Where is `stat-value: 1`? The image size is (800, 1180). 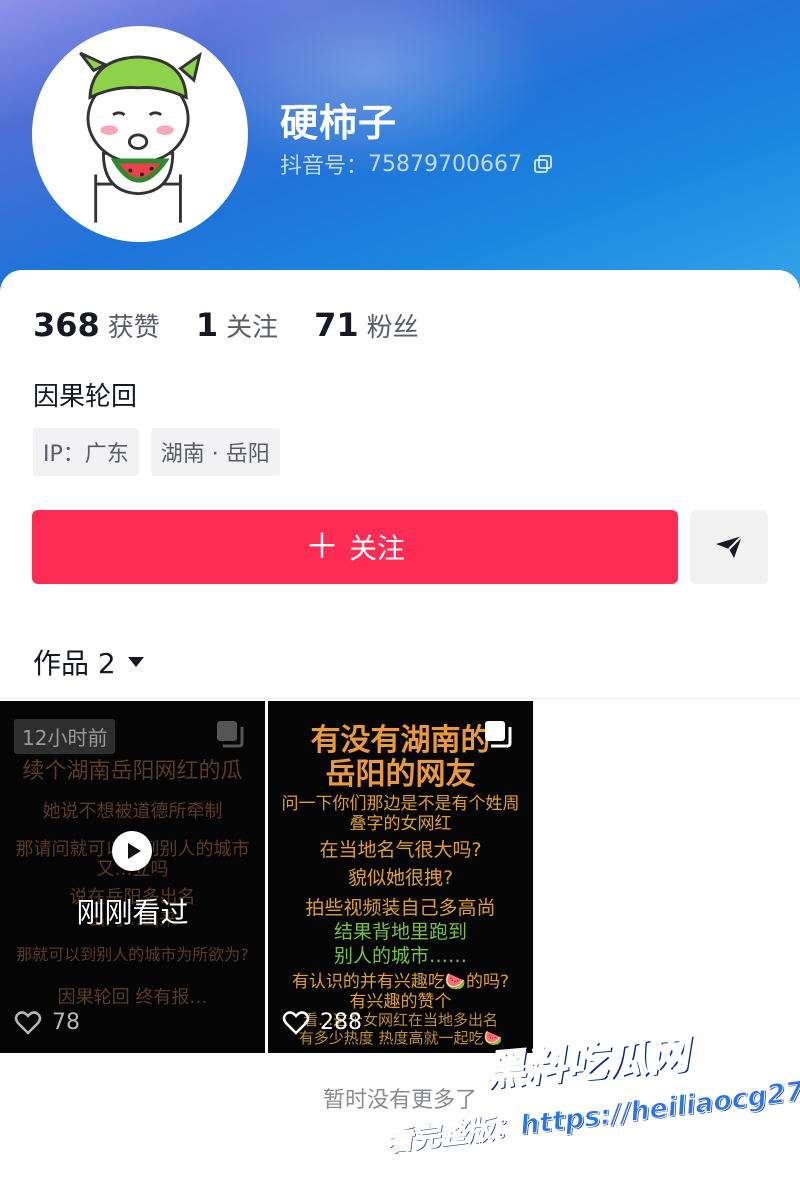 stat-value: 1 is located at coordinates (207, 325).